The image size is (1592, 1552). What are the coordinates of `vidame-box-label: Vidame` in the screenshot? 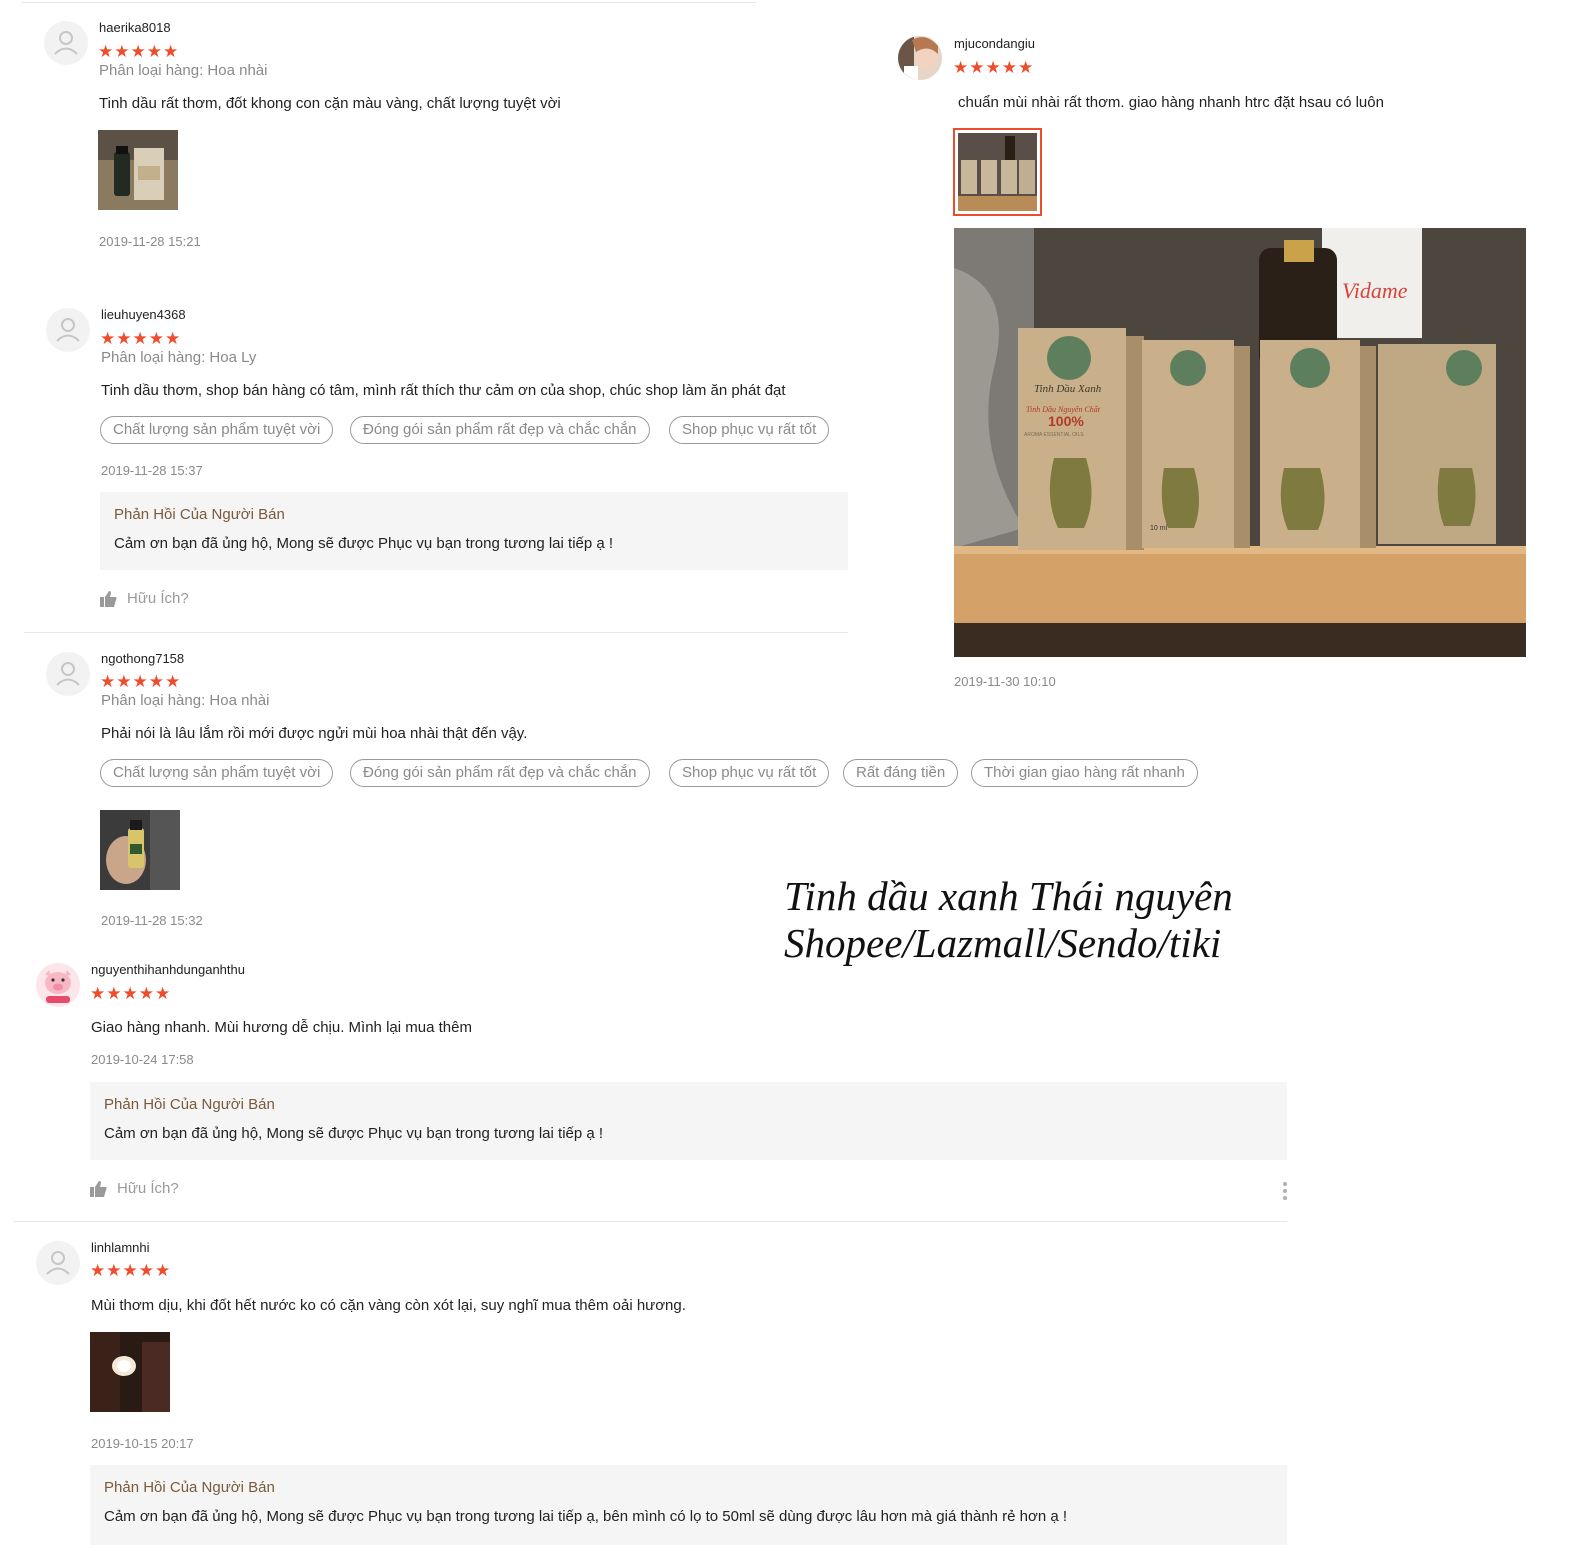 It's located at (1375, 290).